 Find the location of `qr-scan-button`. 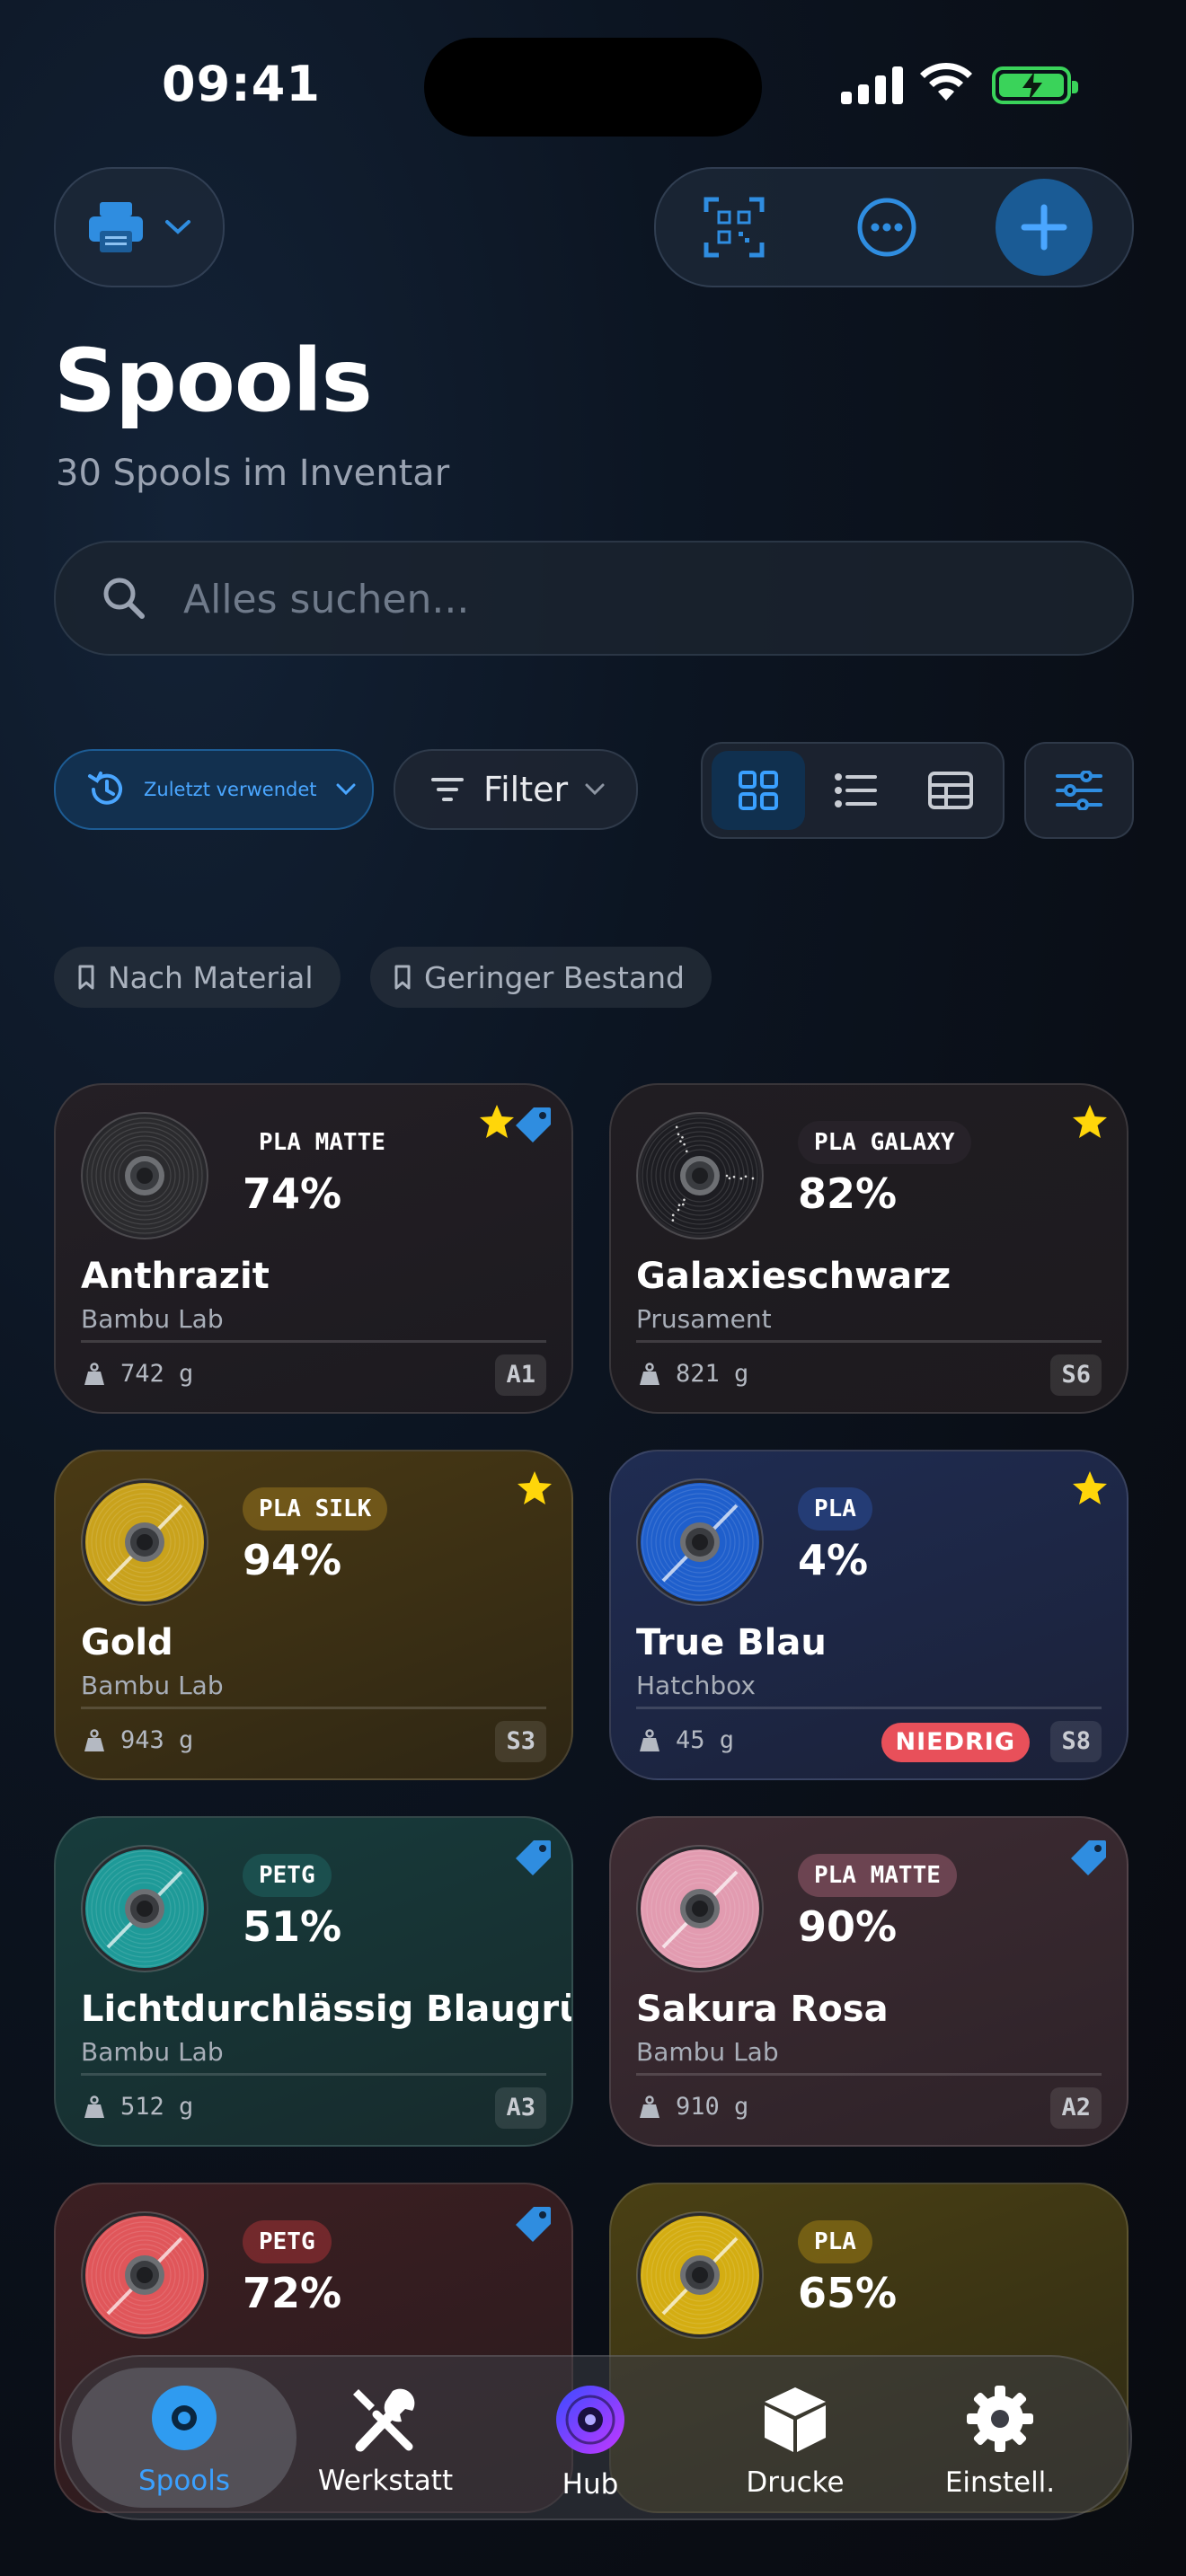

qr-scan-button is located at coordinates (734, 227).